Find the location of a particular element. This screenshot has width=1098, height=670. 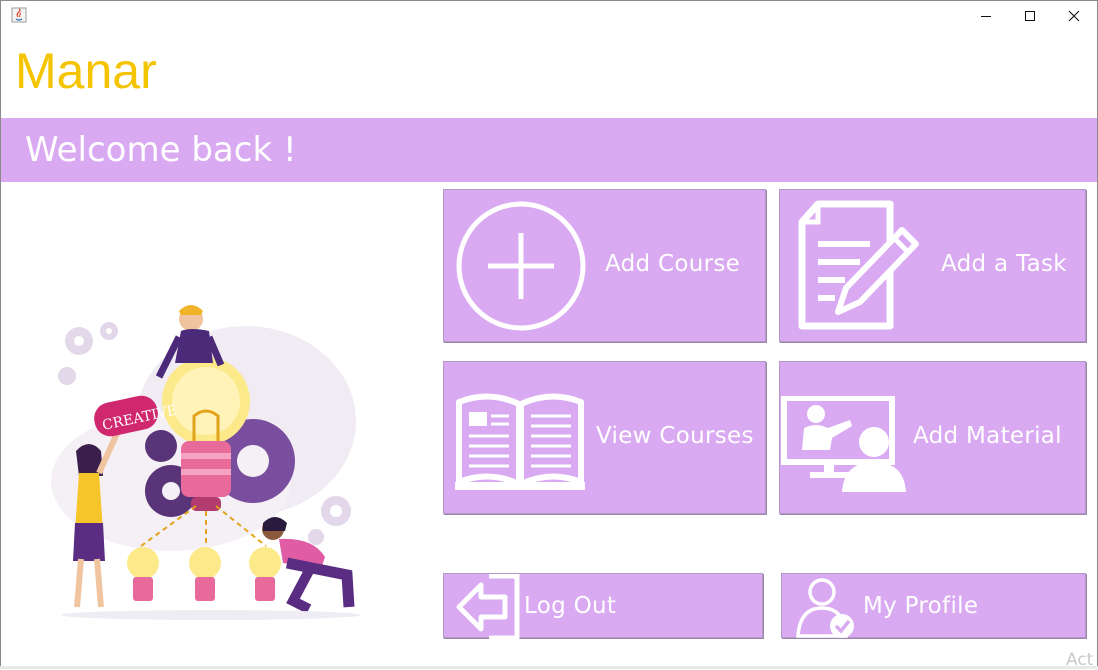

lightbulb-icon is located at coordinates (204, 574).